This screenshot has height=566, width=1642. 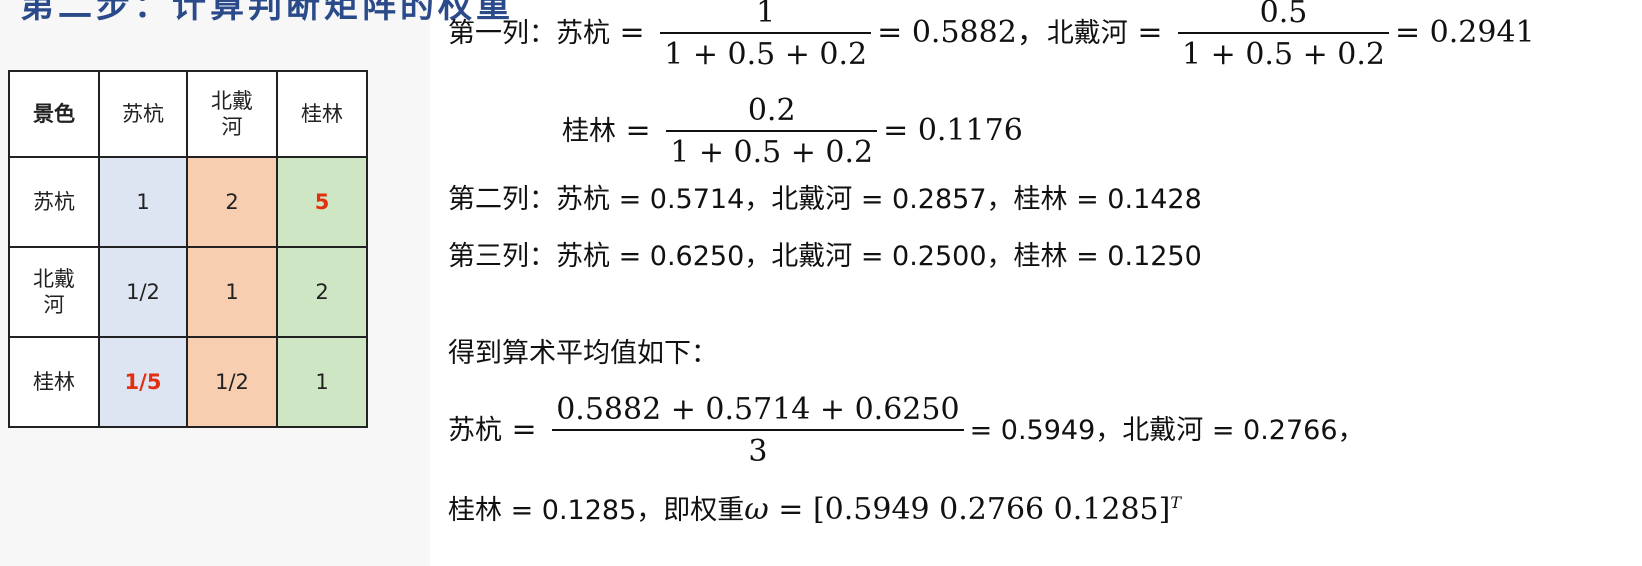 What do you see at coordinates (953, 130) in the screenshot?
I see `col1-guilin-value: = 0.1176` at bounding box center [953, 130].